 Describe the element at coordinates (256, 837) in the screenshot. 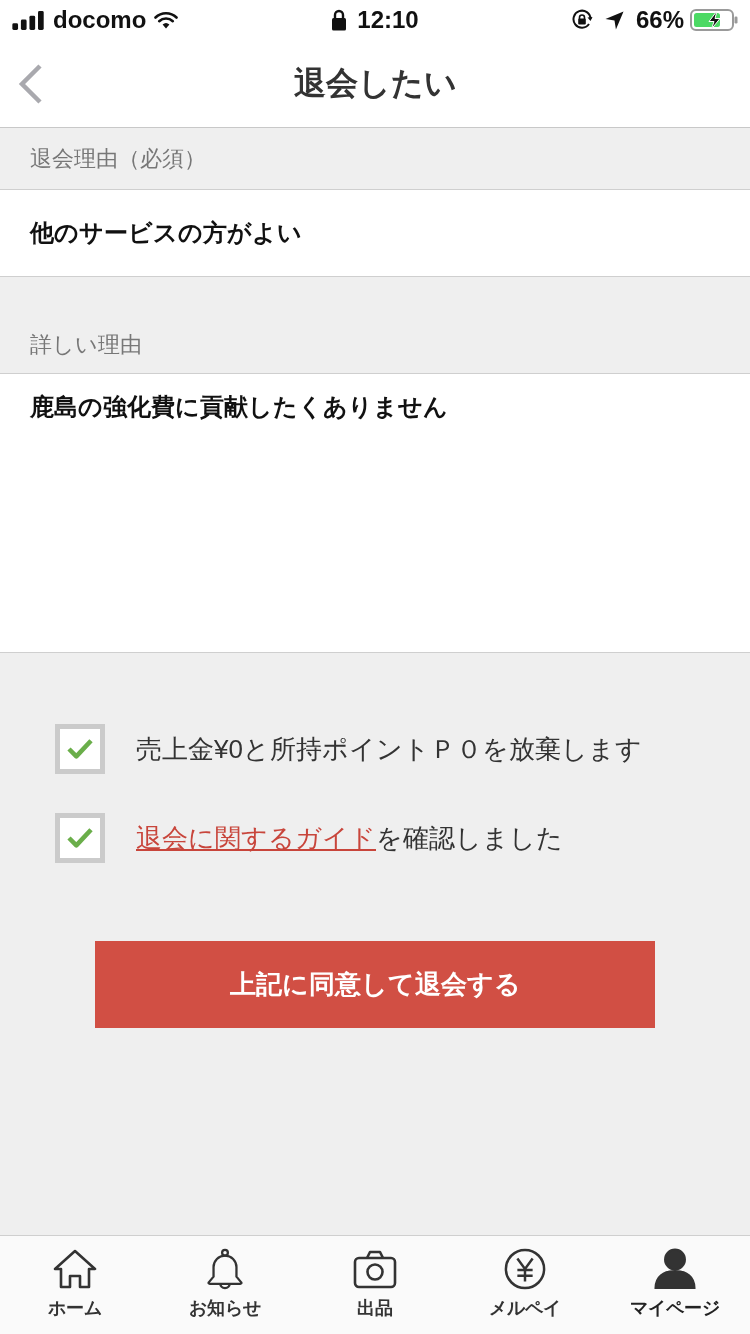

I see `guide-link: 退会に関するガイド` at that location.